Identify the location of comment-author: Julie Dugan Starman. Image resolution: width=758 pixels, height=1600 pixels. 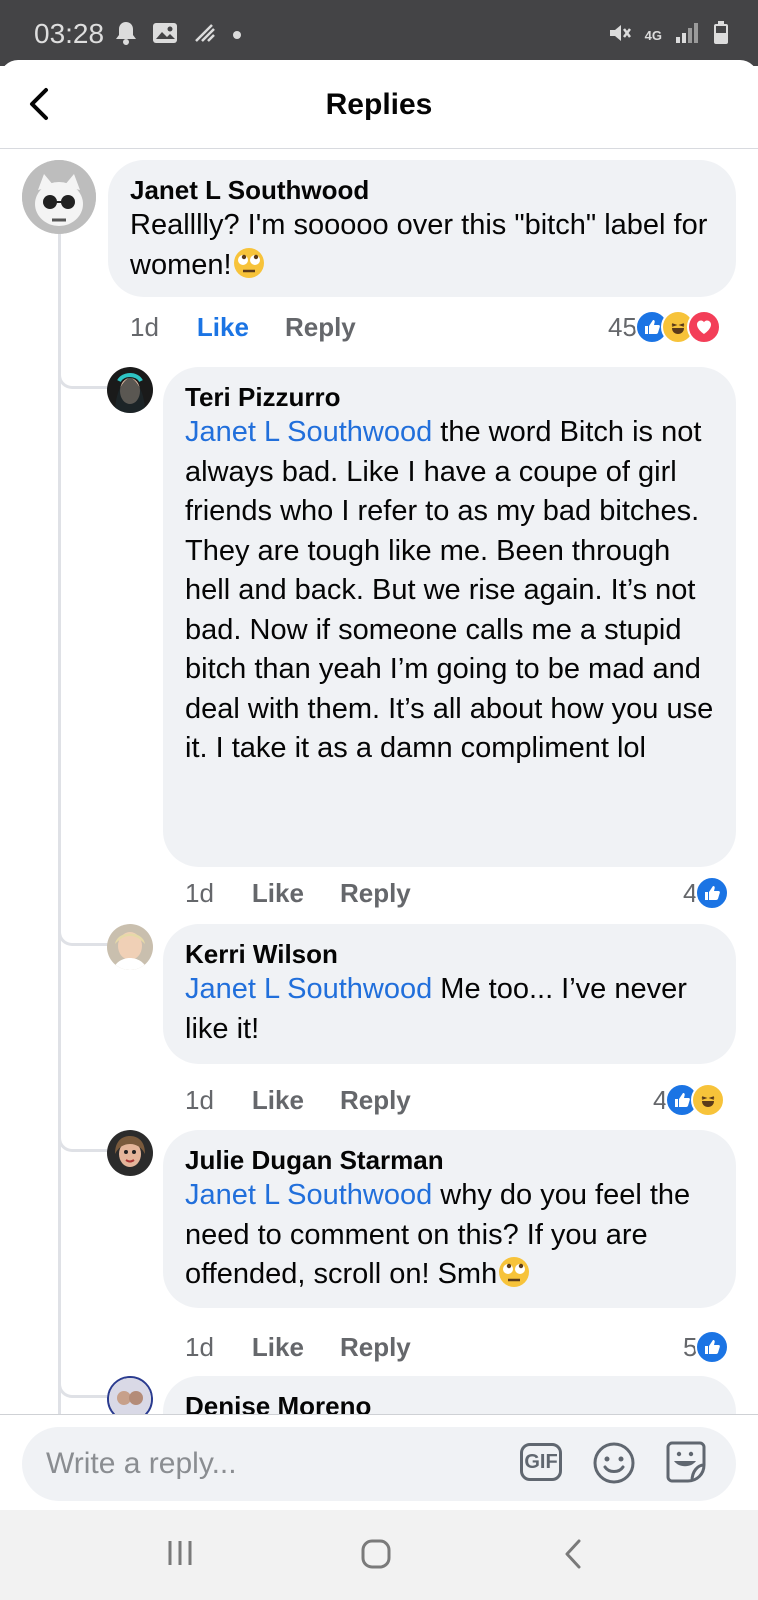
(449, 1160).